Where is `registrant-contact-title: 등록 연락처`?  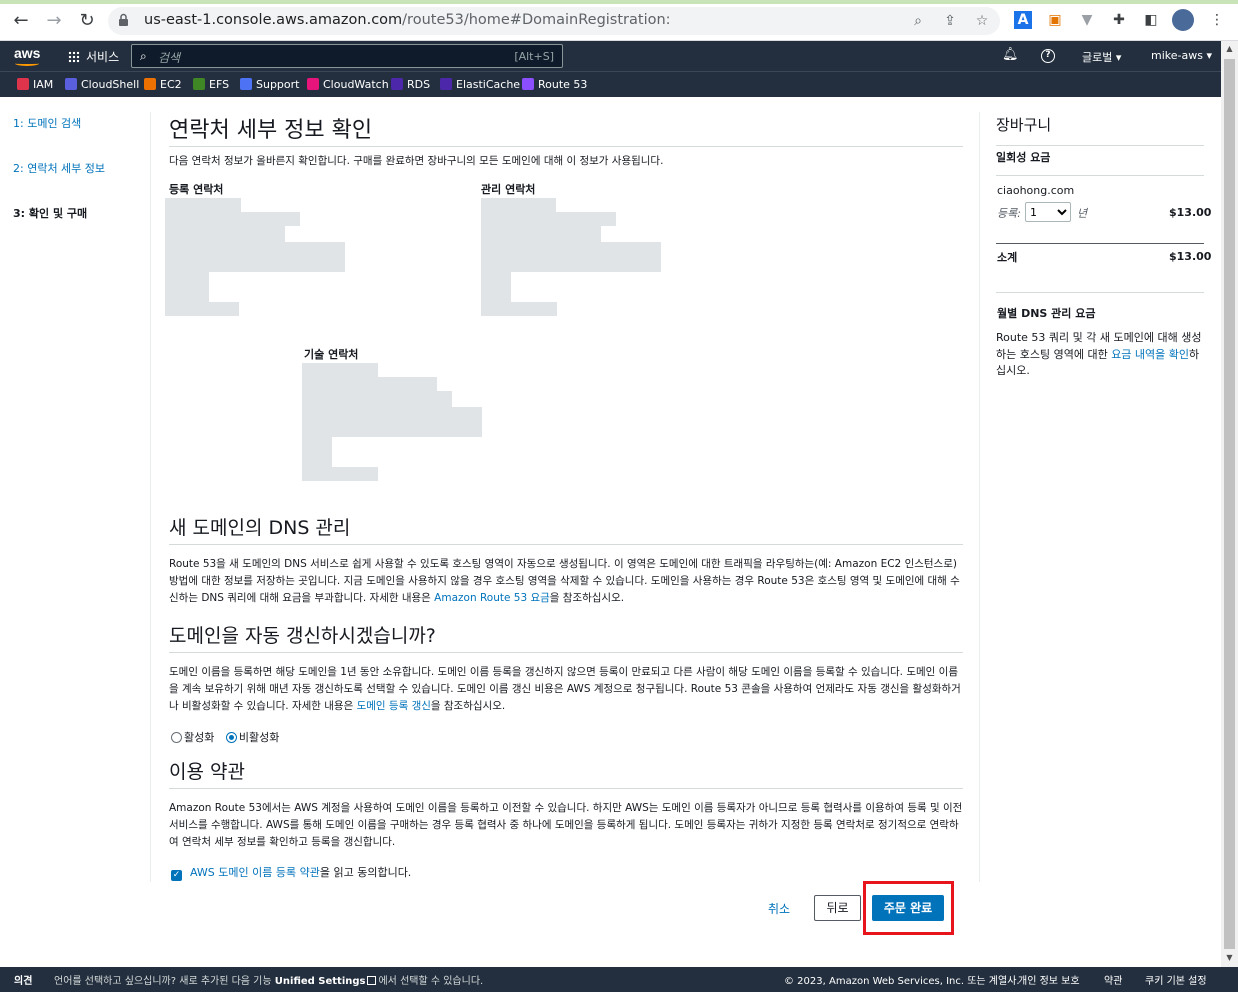 registrant-contact-title: 등록 연락처 is located at coordinates (196, 189).